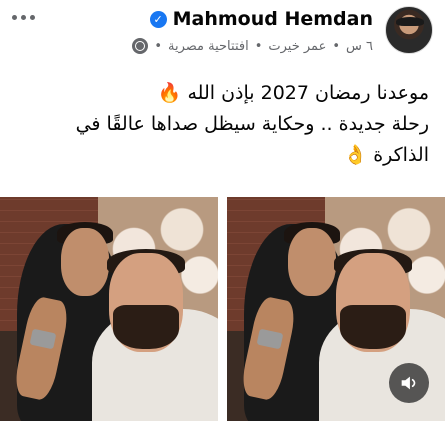 Image resolution: width=445 pixels, height=430 pixels. What do you see at coordinates (252, 46) in the screenshot?
I see `post-meta: ٦ س • عمر خيرت • افتتاحية مصرية •` at bounding box center [252, 46].